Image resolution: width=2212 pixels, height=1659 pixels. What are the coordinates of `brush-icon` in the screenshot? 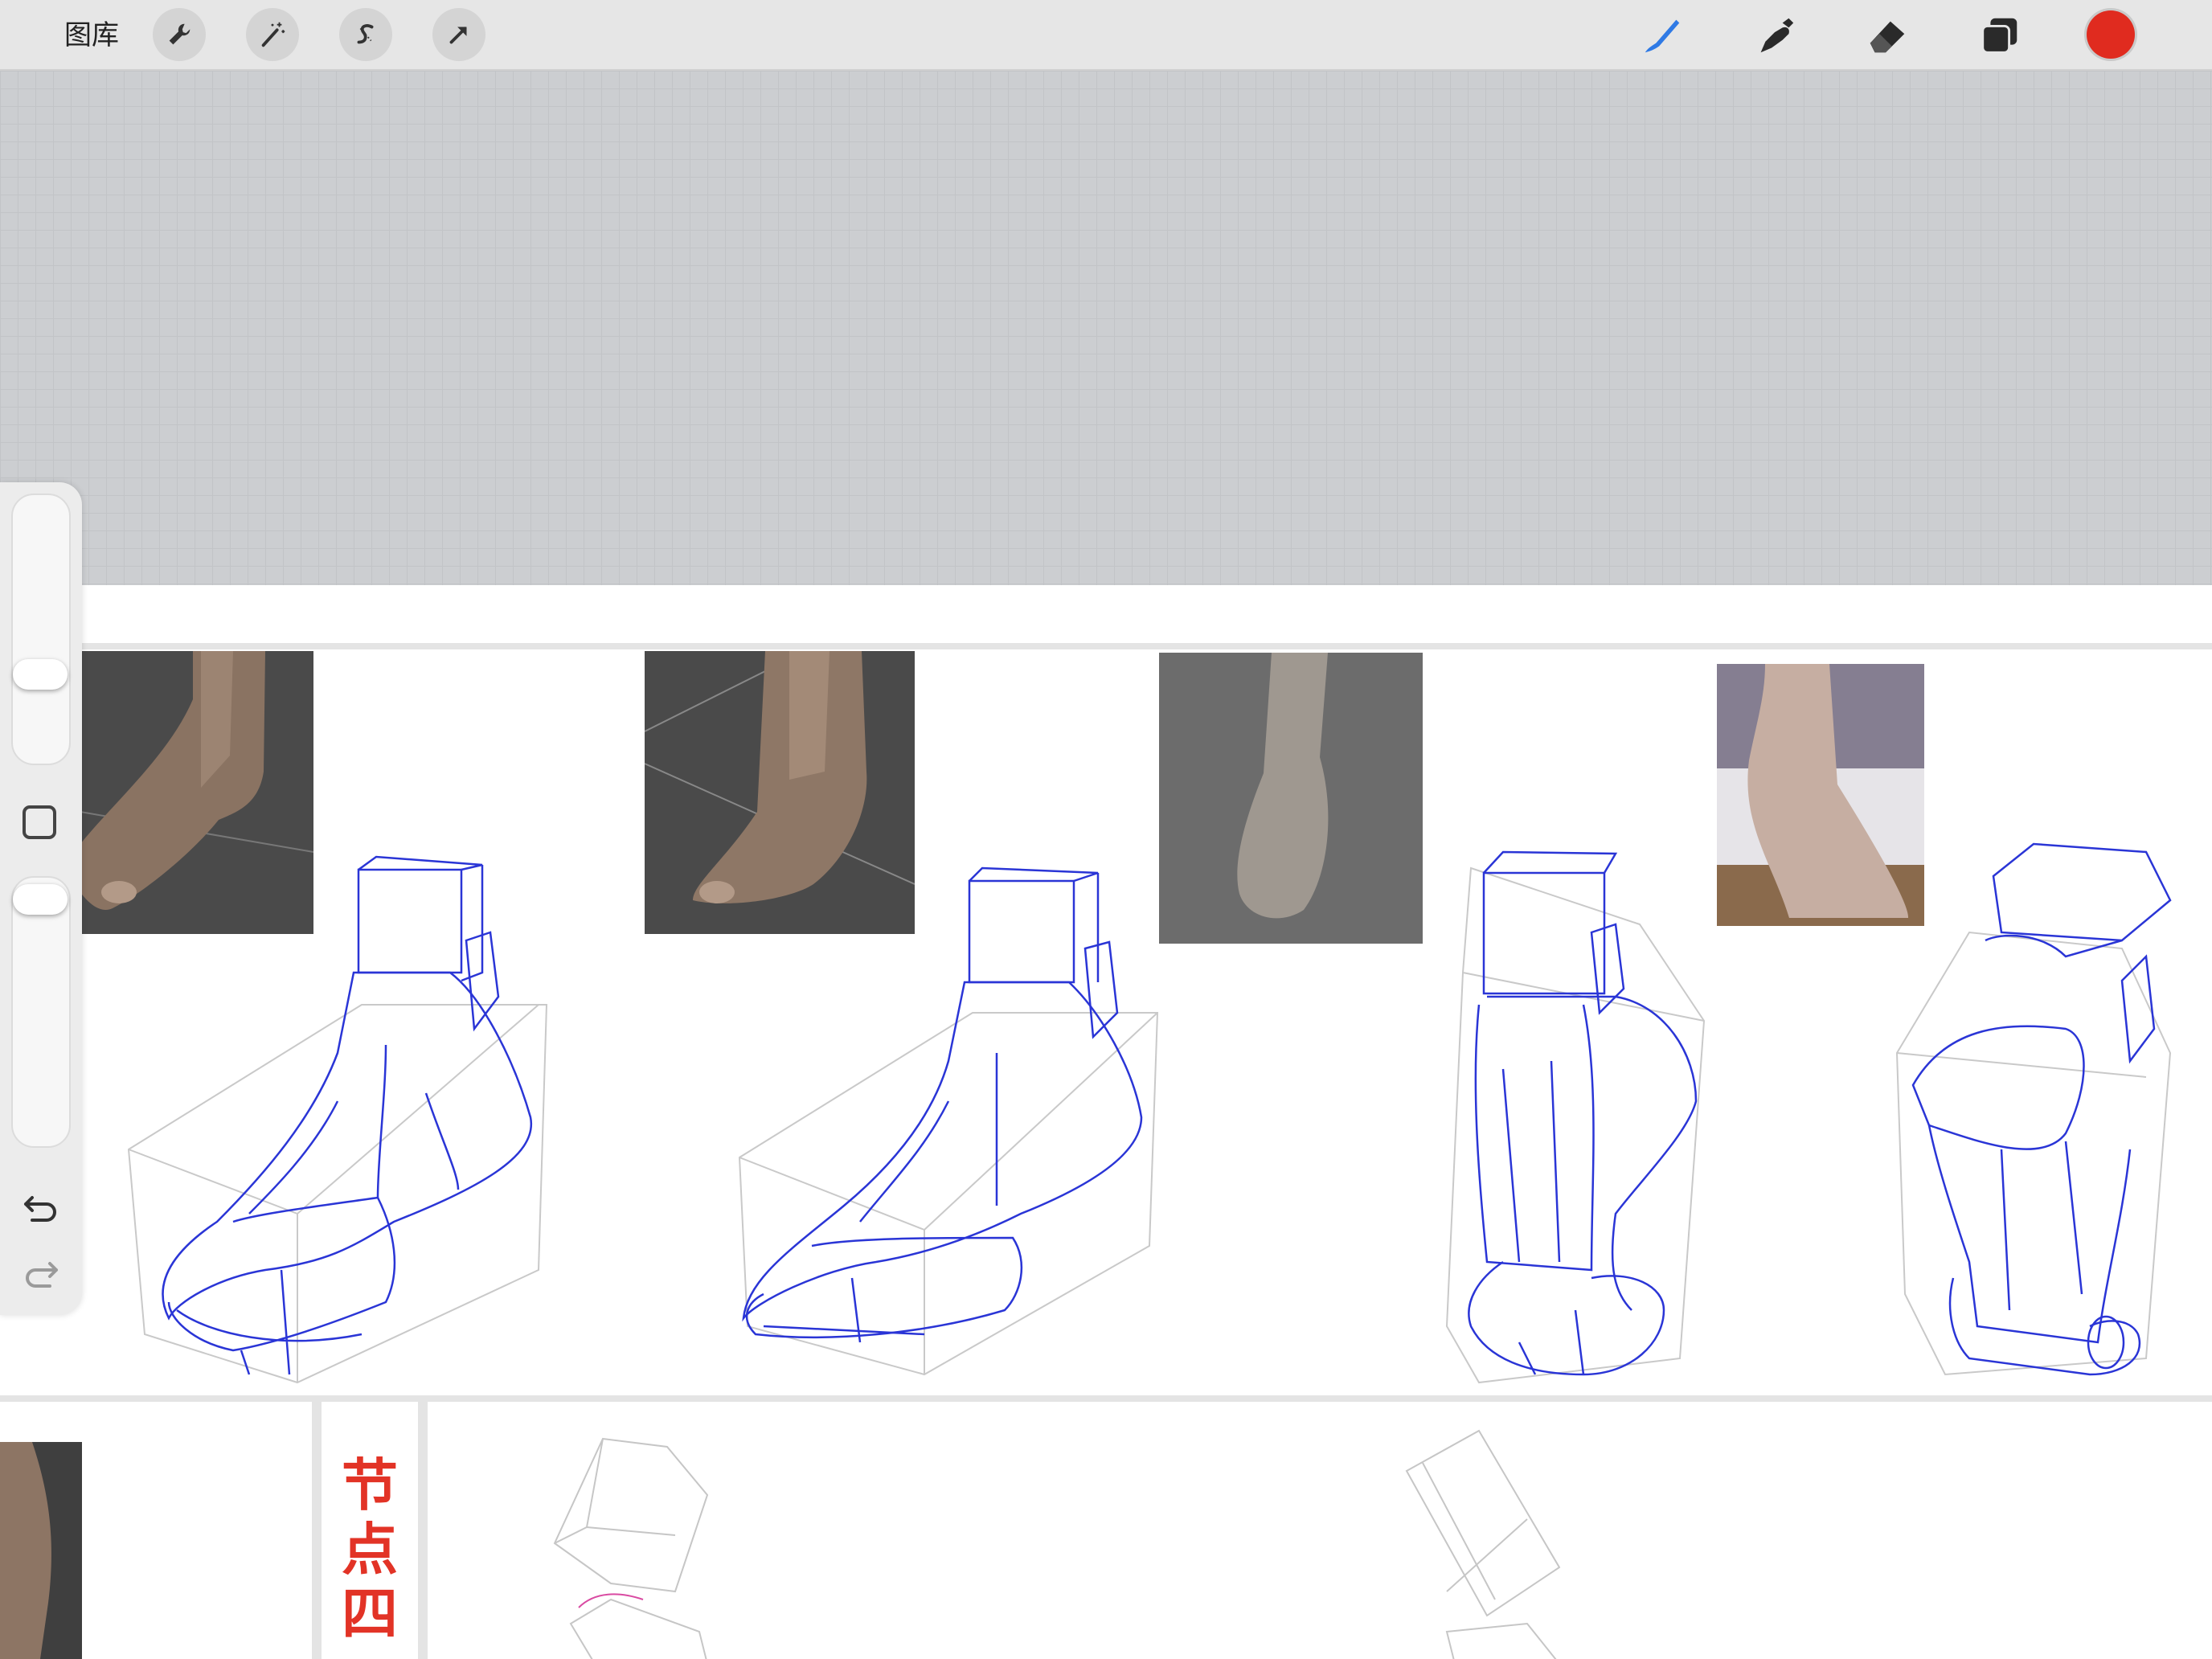 It's located at (1663, 36).